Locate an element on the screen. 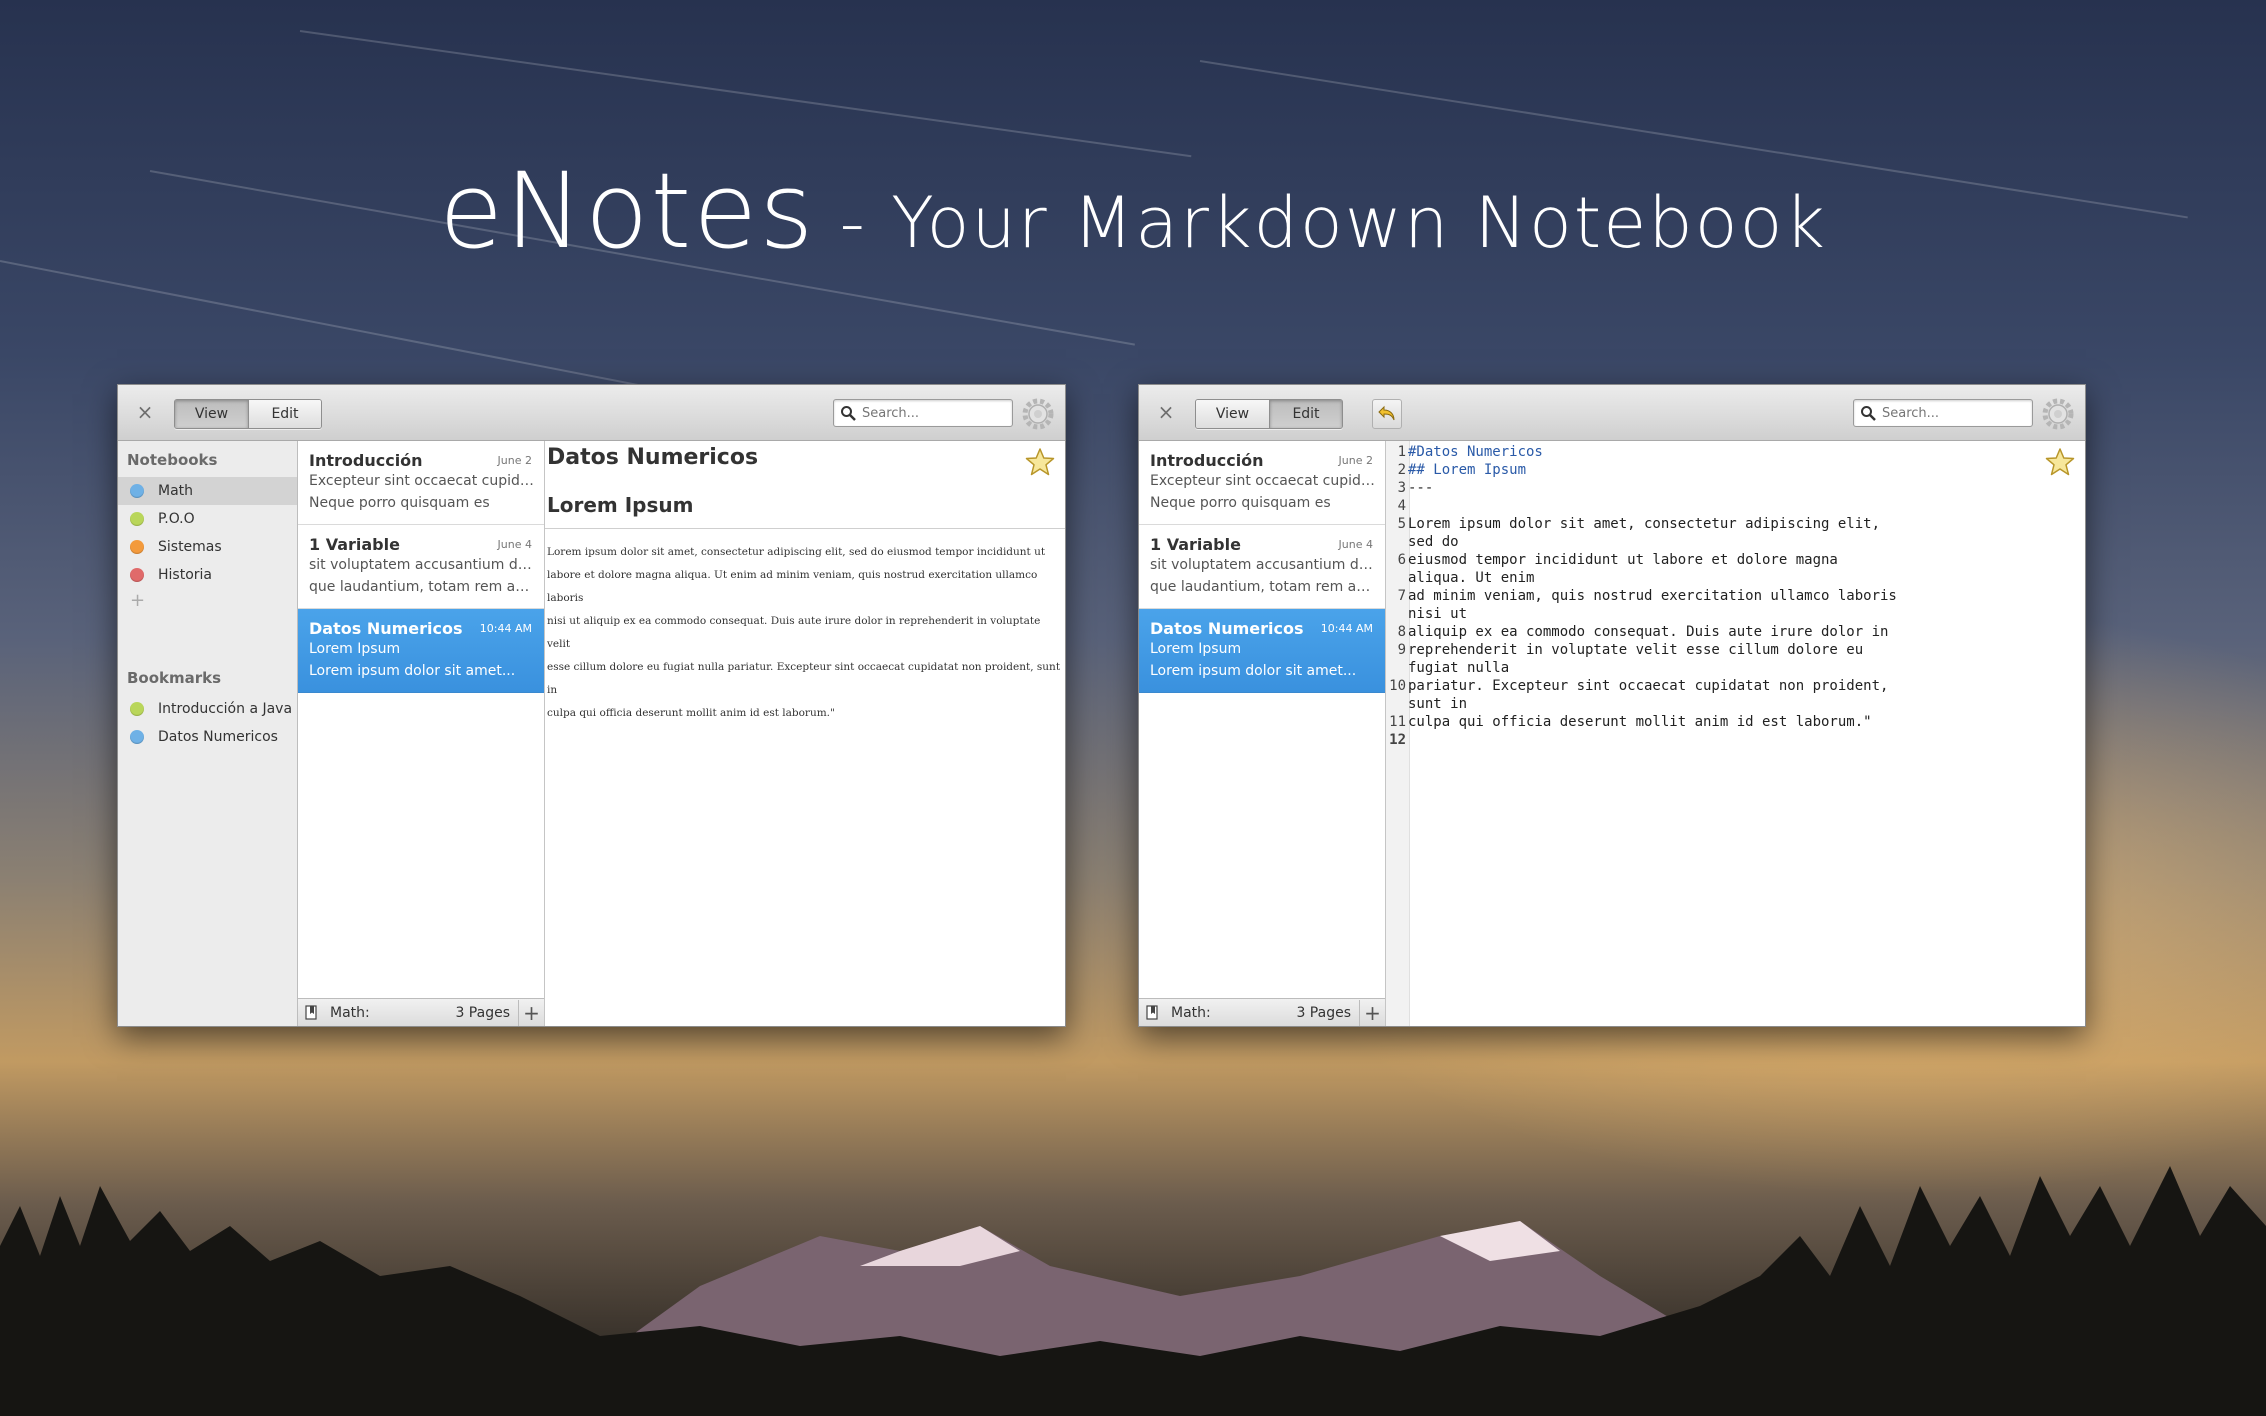 Image resolution: width=2266 pixels, height=1416 pixels. line-number: 5 is located at coordinates (1401, 524).